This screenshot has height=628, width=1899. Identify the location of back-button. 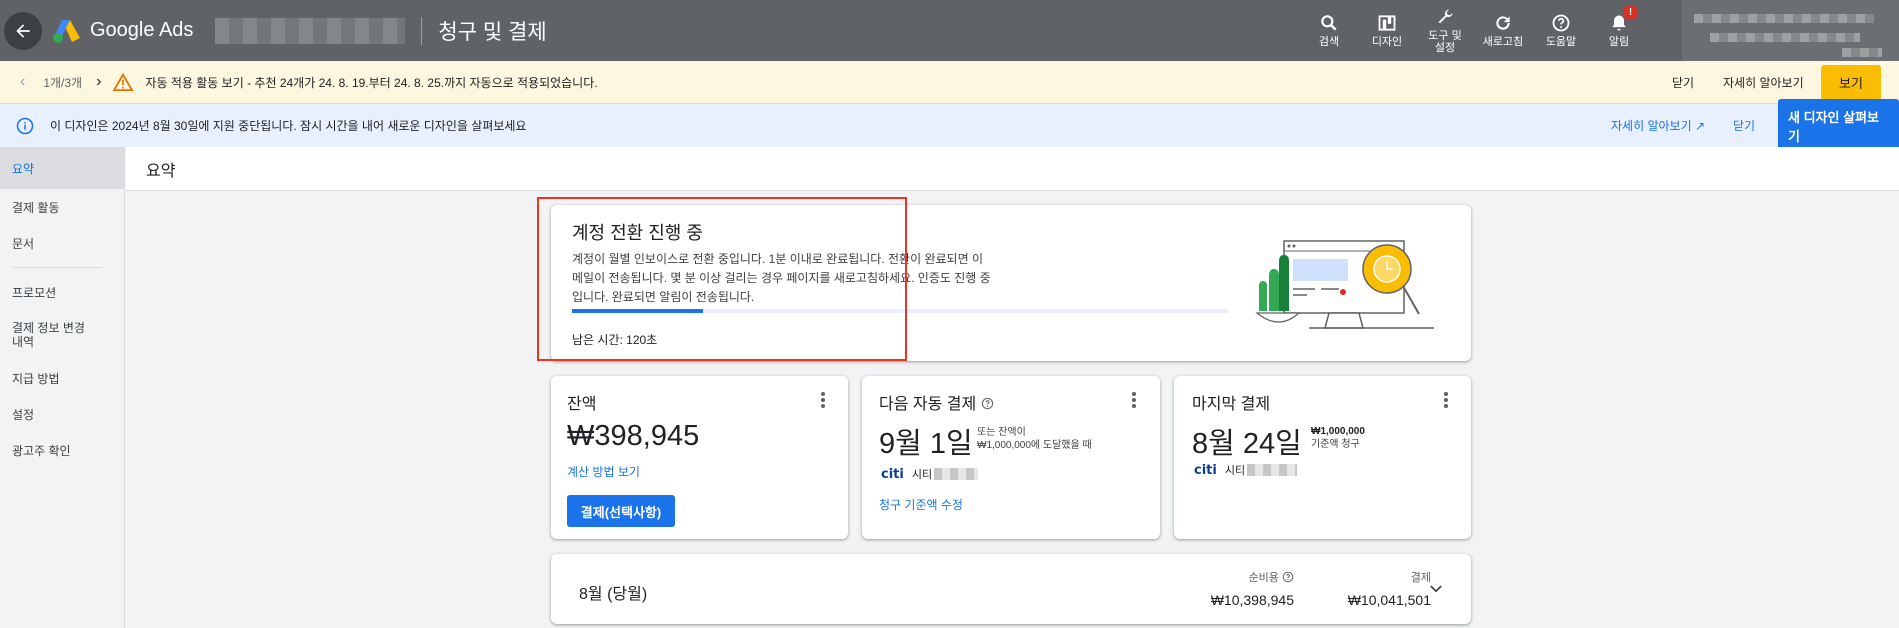
(23, 30).